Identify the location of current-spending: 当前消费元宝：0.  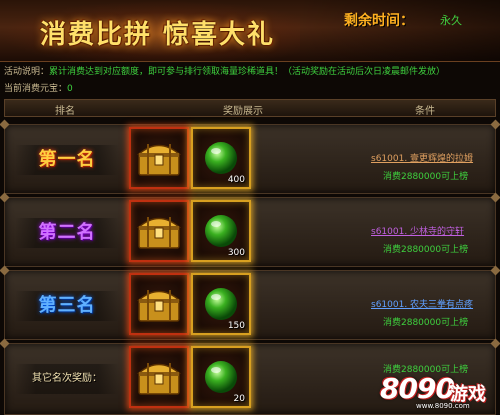
(38, 87).